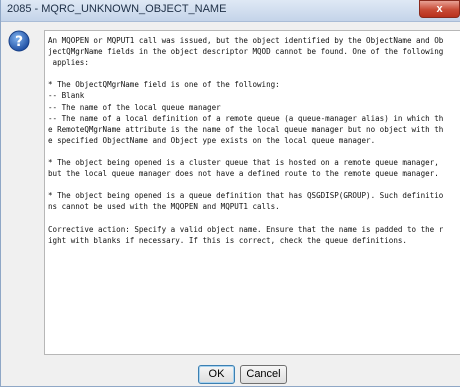  Describe the element at coordinates (263, 374) in the screenshot. I see `cancel-button: Cancel` at that location.